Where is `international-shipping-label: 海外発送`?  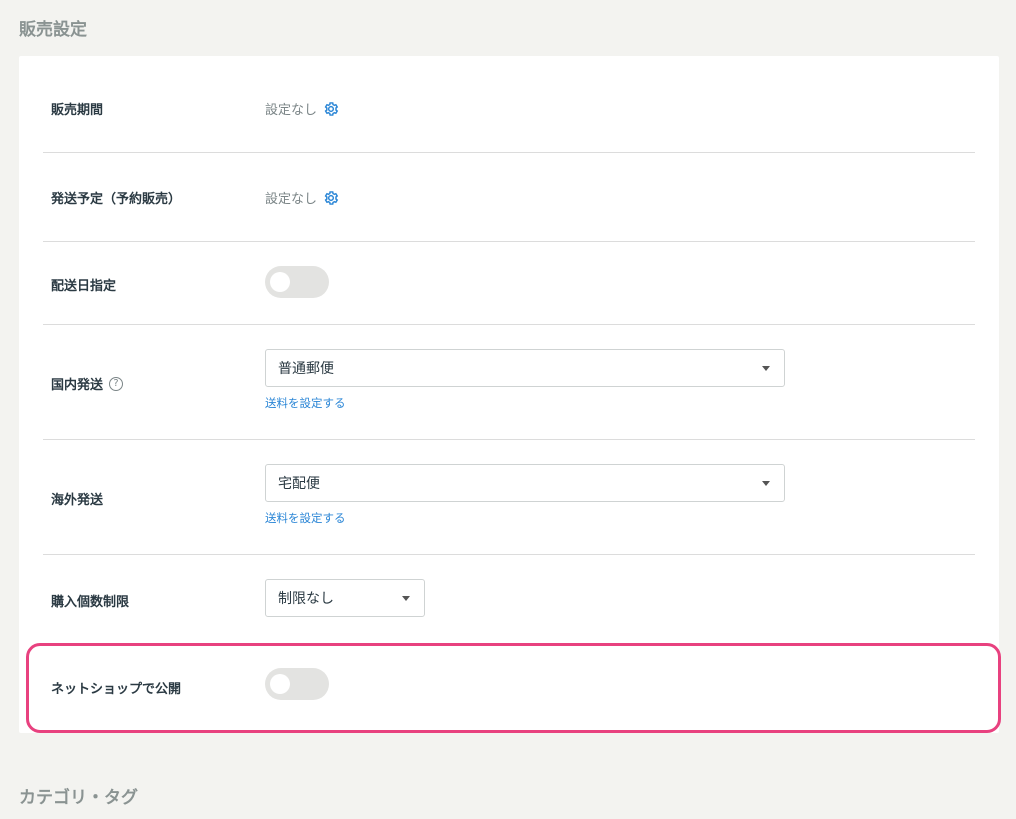 international-shipping-label: 海外発送 is located at coordinates (77, 500).